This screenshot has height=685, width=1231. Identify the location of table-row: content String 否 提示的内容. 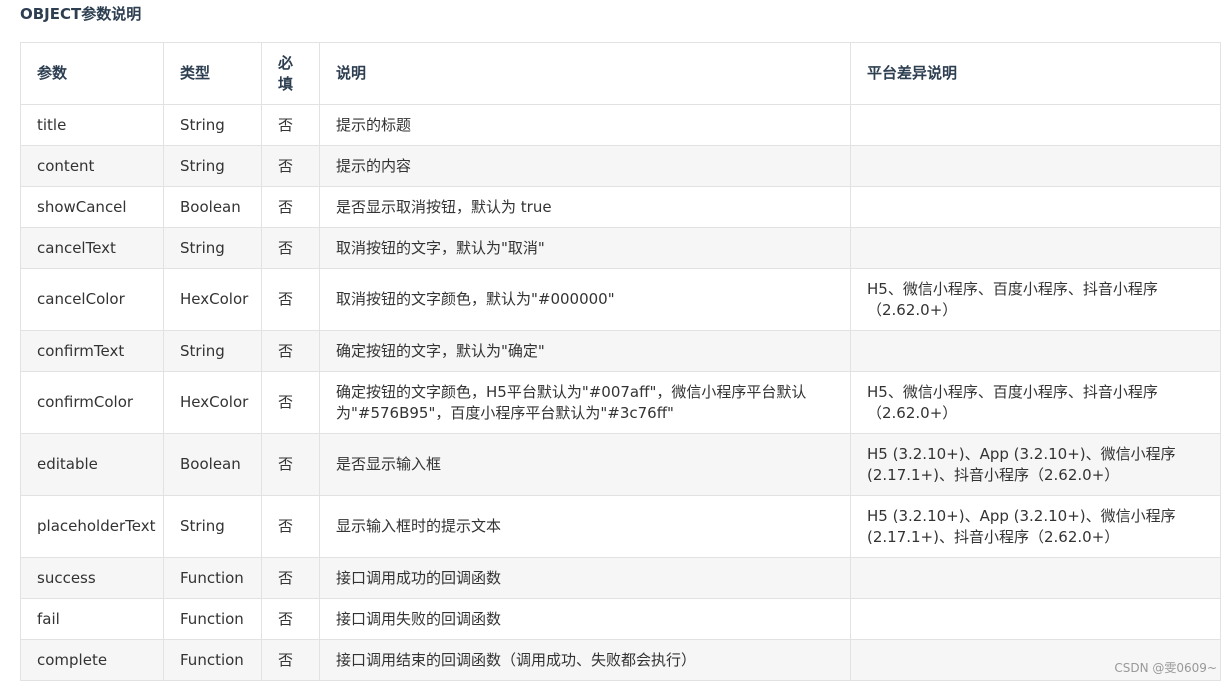
(620, 166).